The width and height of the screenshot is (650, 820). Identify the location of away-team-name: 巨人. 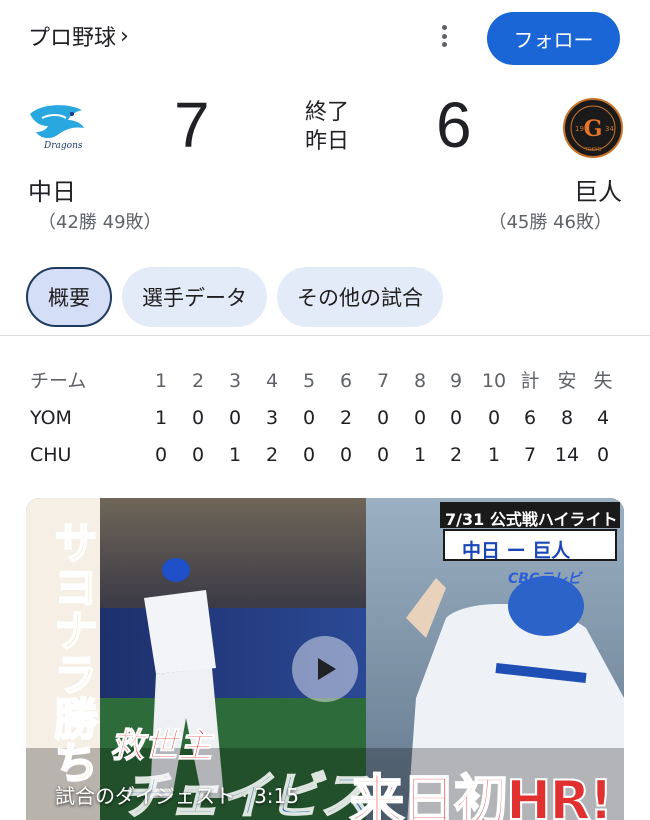
(598, 189).